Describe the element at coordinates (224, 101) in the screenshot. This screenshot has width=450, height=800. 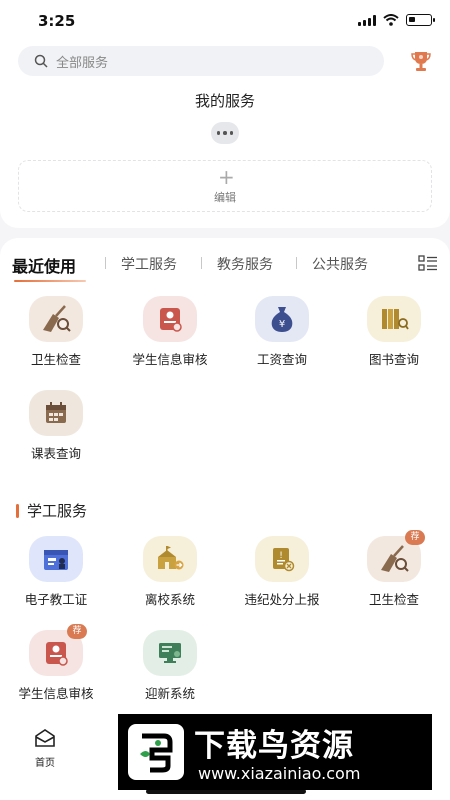
I see `my-services-title: 我的服务` at that location.